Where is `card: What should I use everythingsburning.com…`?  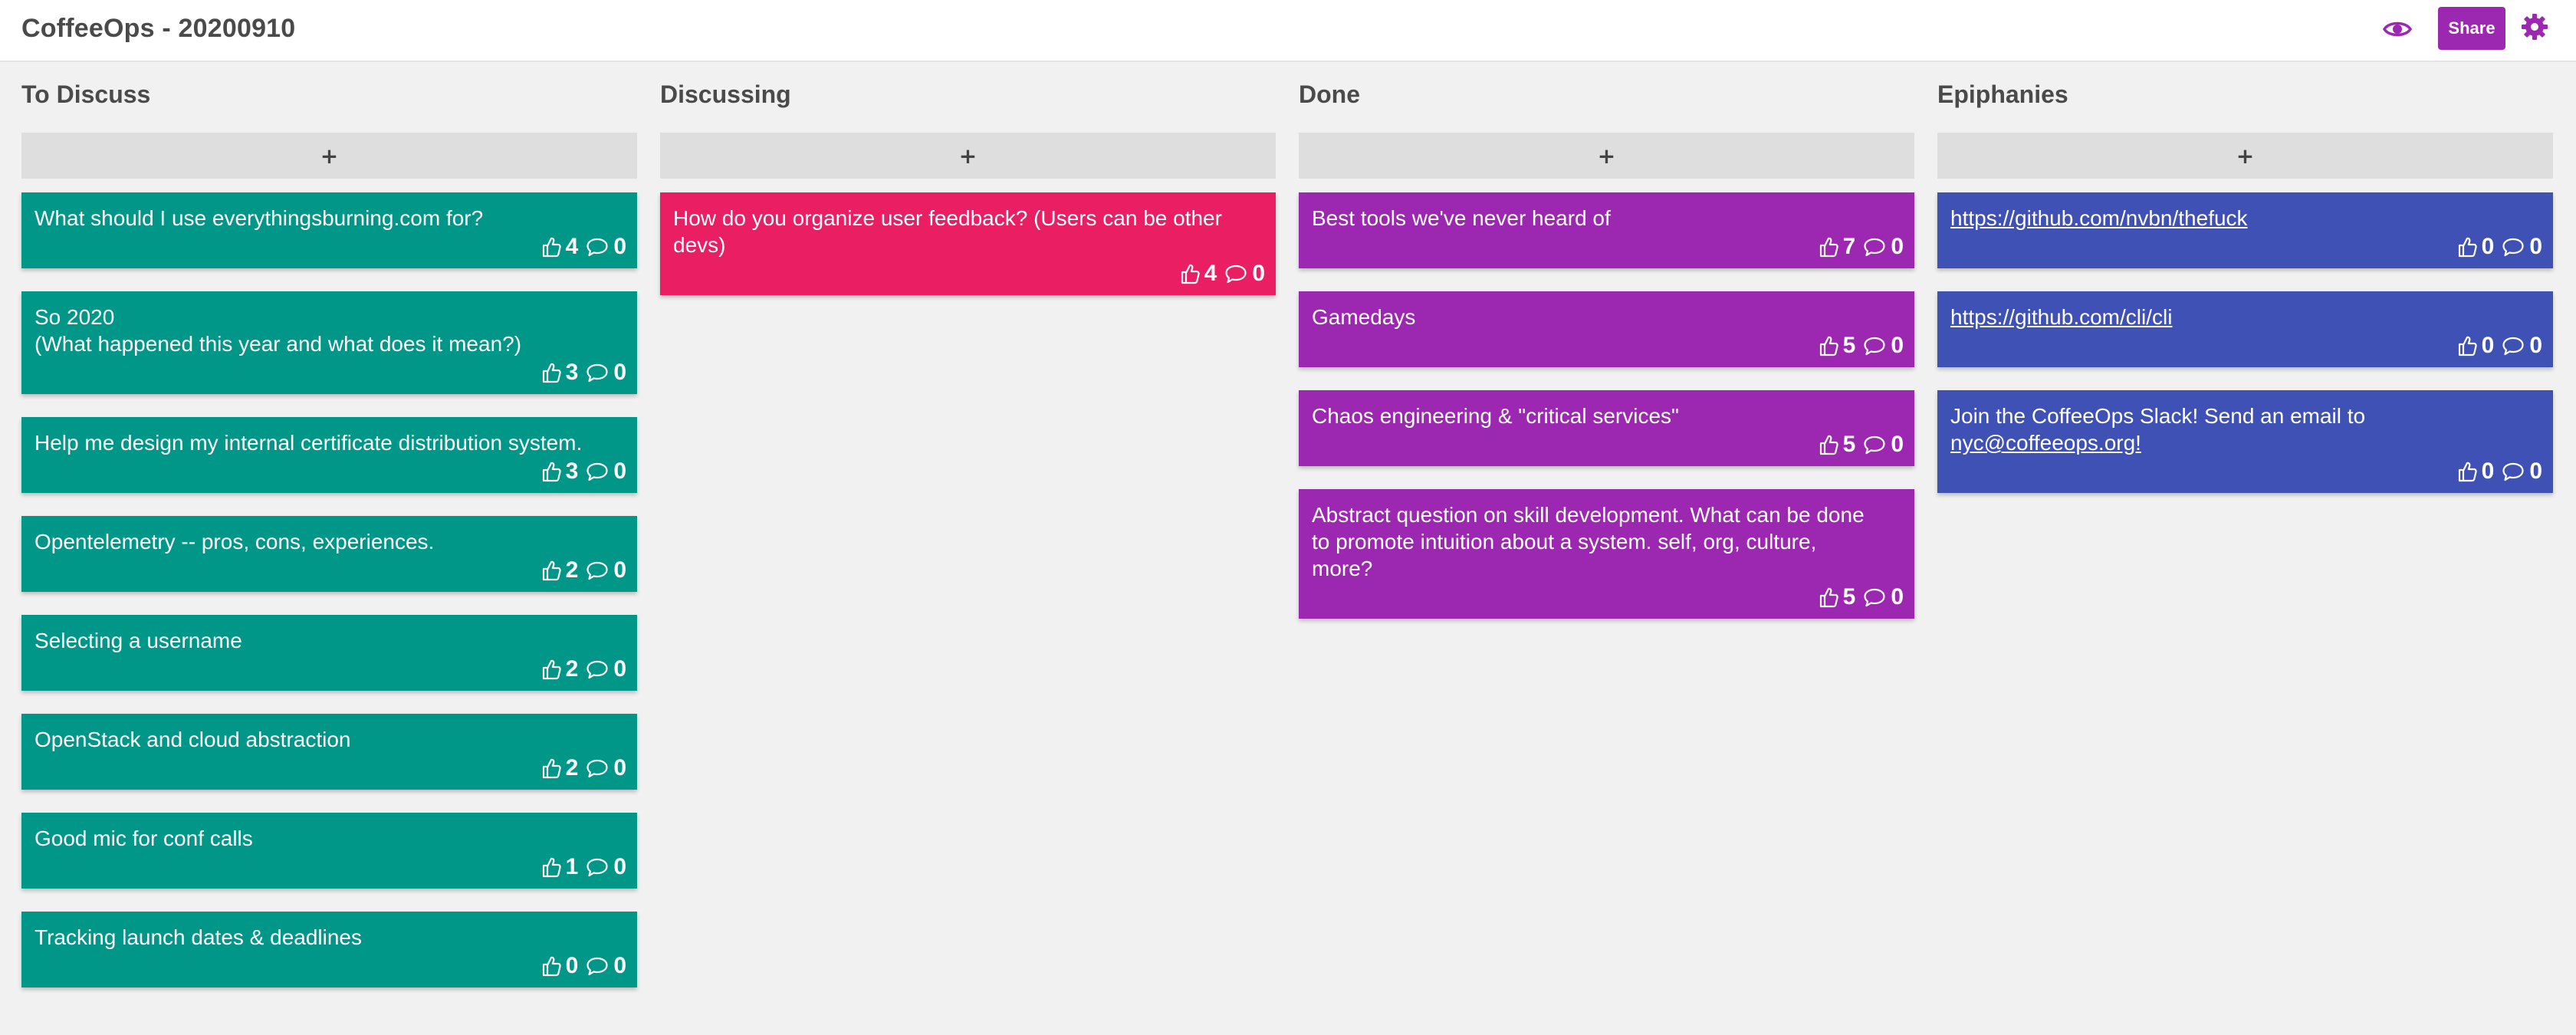 card: What should I use everythingsburning.com… is located at coordinates (329, 230).